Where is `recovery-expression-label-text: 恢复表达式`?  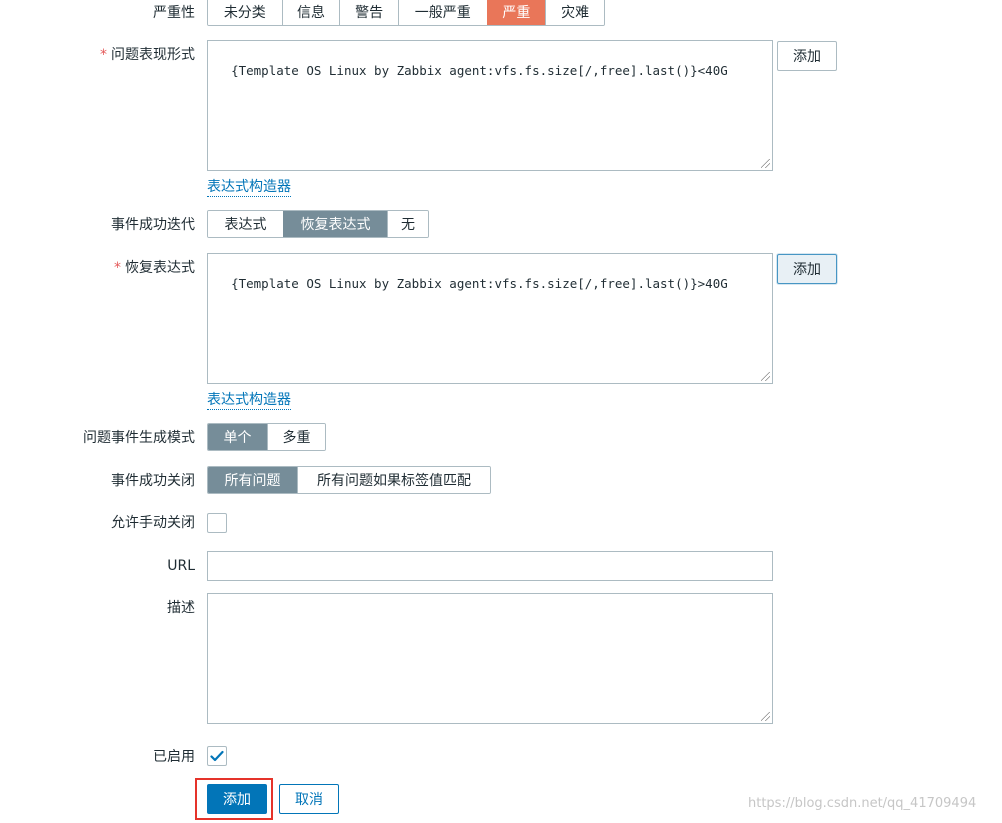 recovery-expression-label-text: 恢复表达式 is located at coordinates (160, 268).